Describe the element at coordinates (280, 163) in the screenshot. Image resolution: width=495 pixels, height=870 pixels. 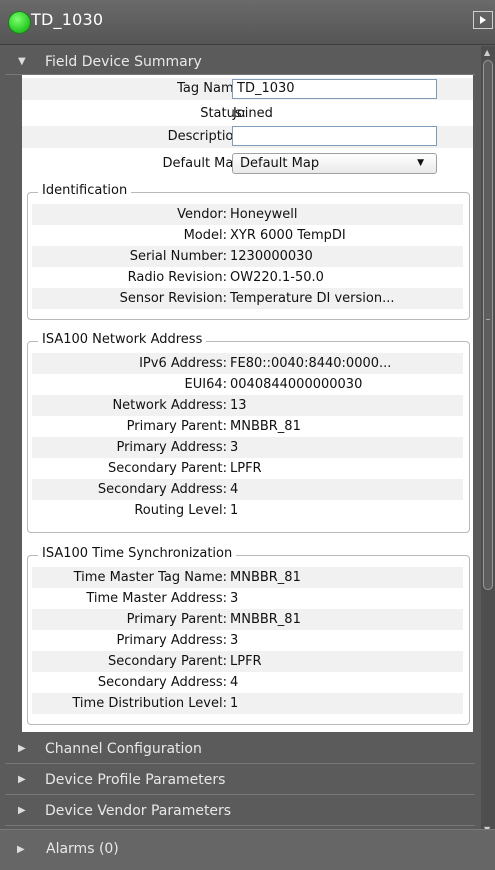
I see `default-map-value: Default Map` at that location.